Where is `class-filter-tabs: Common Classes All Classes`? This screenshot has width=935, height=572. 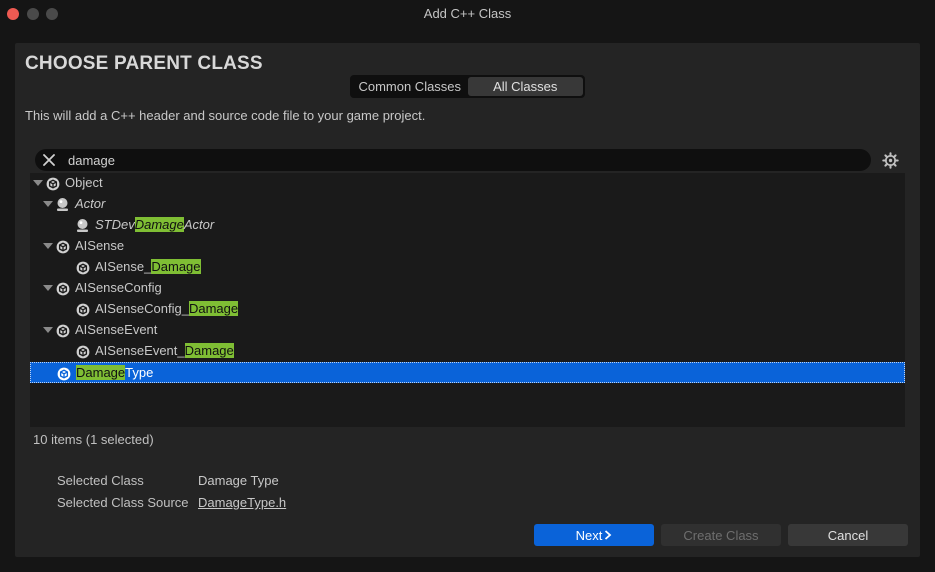 class-filter-tabs: Common Classes All Classes is located at coordinates (467, 86).